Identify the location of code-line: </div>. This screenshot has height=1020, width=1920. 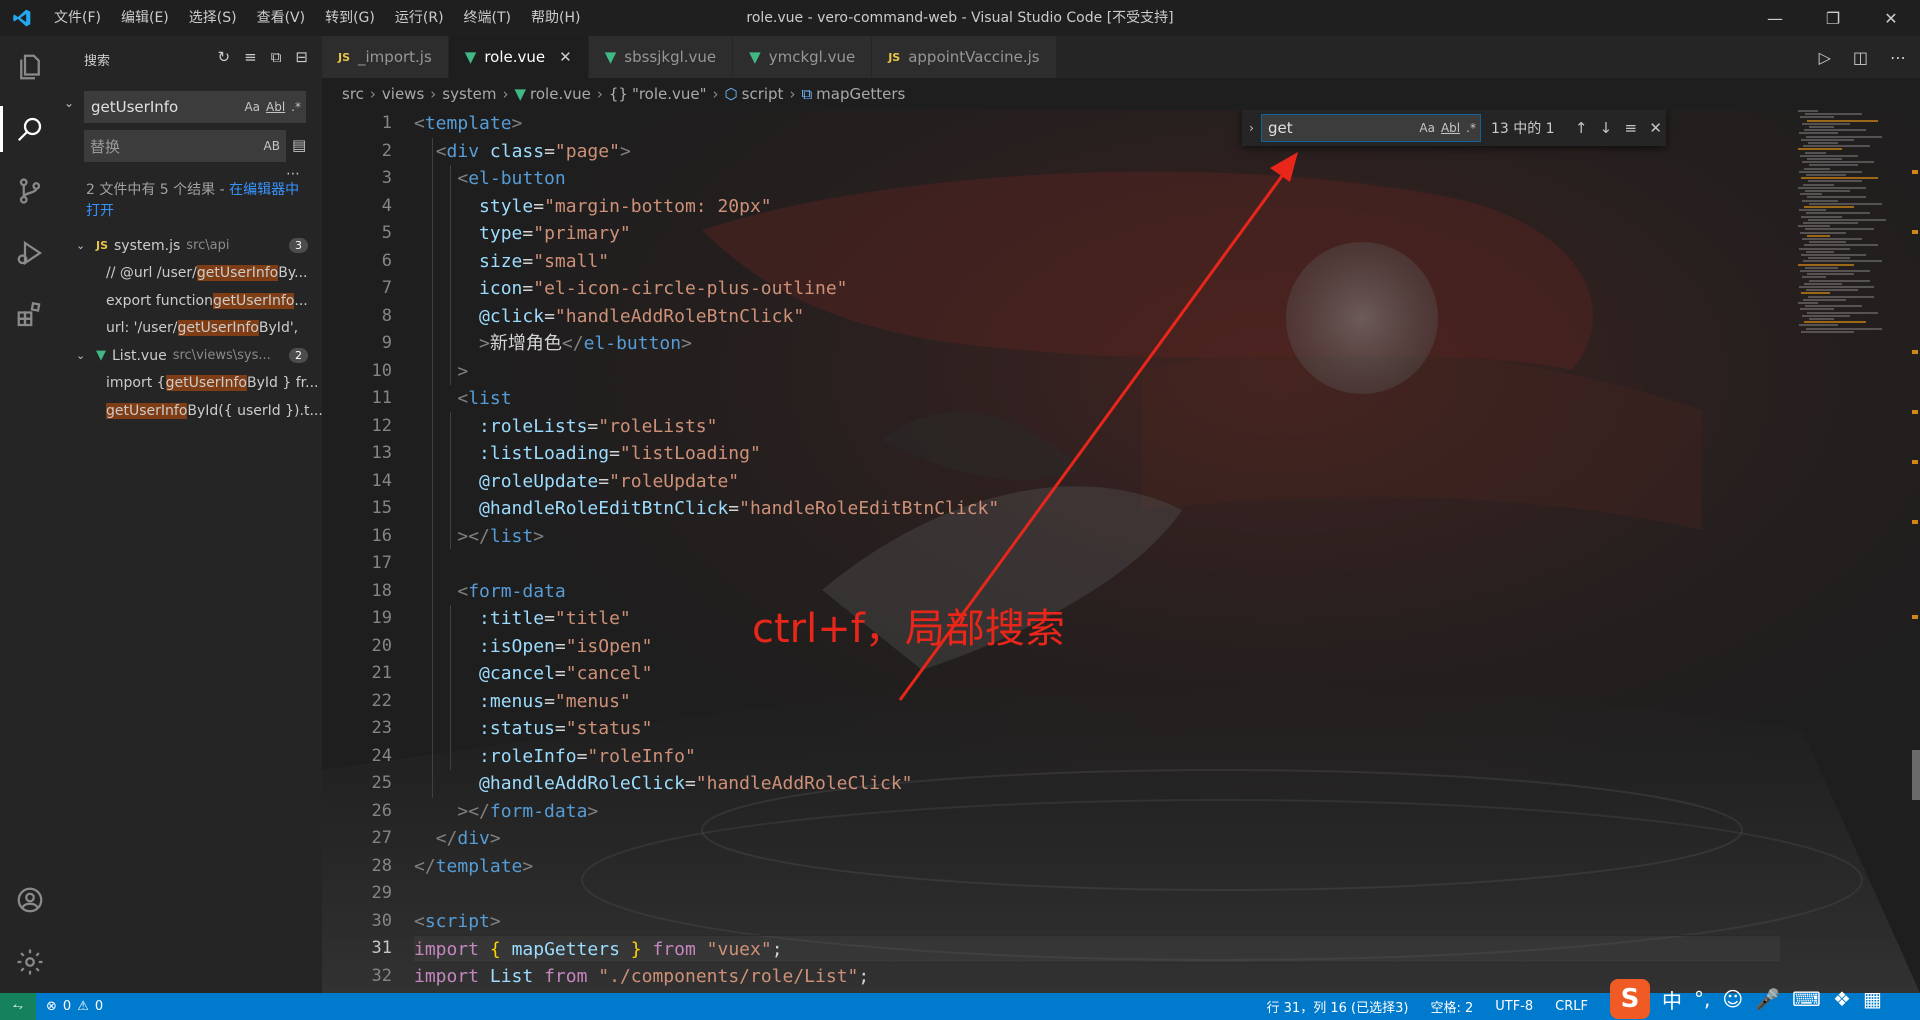
(1097, 839).